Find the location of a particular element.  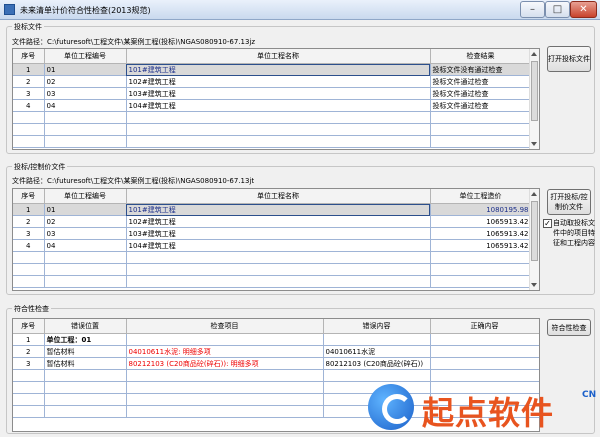

col-header-correct: 正确内容 is located at coordinates (484, 326).